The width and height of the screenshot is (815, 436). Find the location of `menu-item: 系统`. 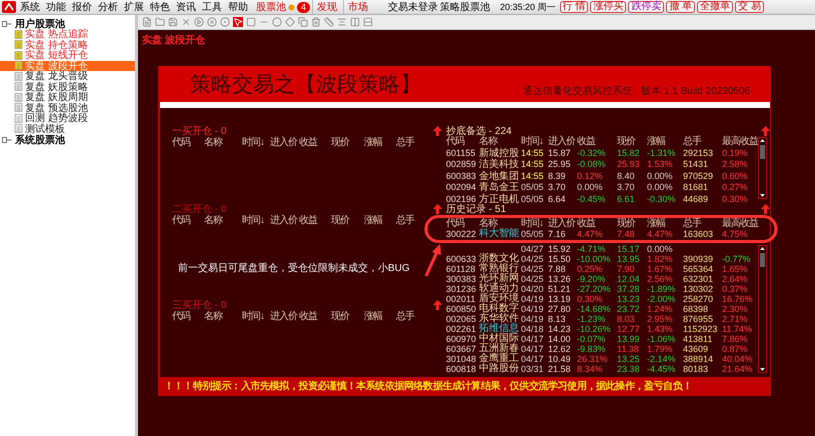

menu-item: 系统 is located at coordinates (30, 7).